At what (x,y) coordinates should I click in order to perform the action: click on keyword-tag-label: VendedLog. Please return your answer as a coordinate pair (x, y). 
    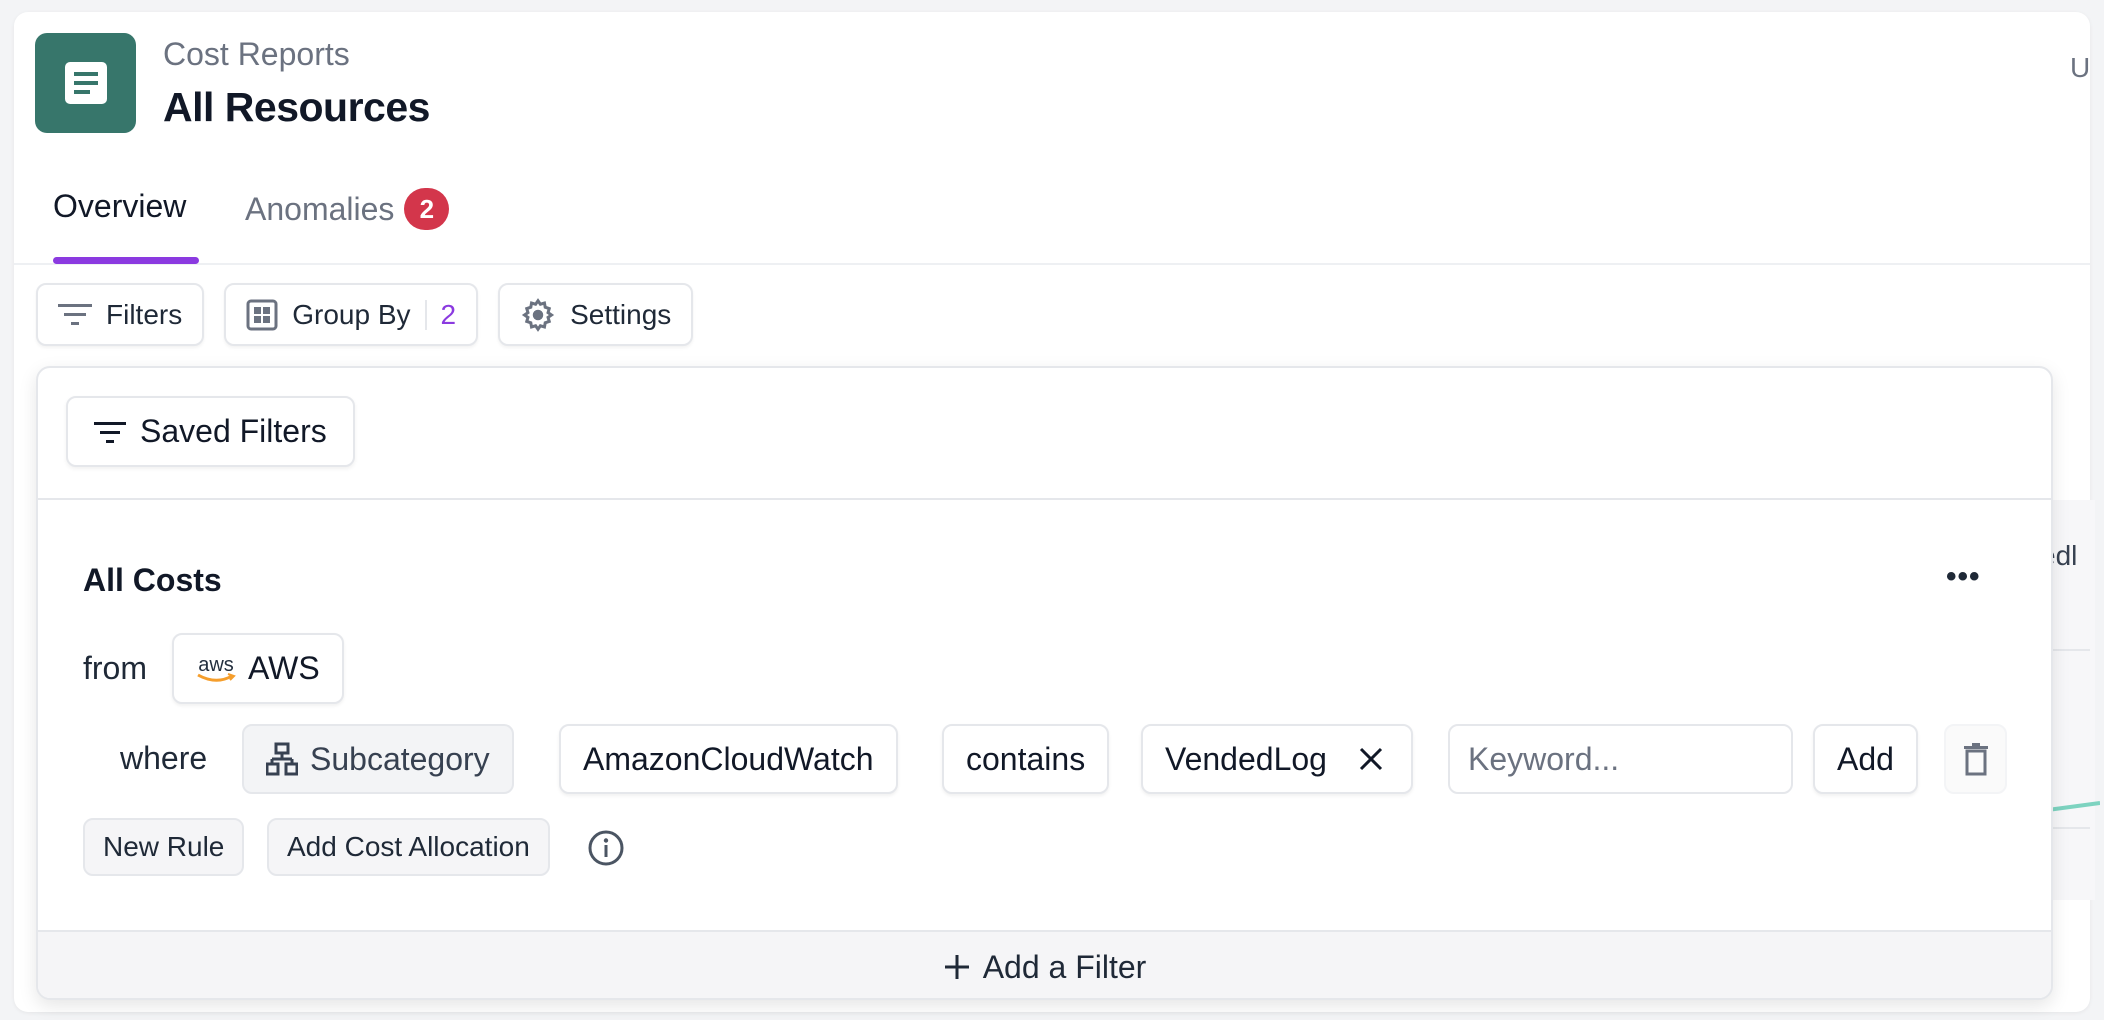
    Looking at the image, I should click on (1246, 758).